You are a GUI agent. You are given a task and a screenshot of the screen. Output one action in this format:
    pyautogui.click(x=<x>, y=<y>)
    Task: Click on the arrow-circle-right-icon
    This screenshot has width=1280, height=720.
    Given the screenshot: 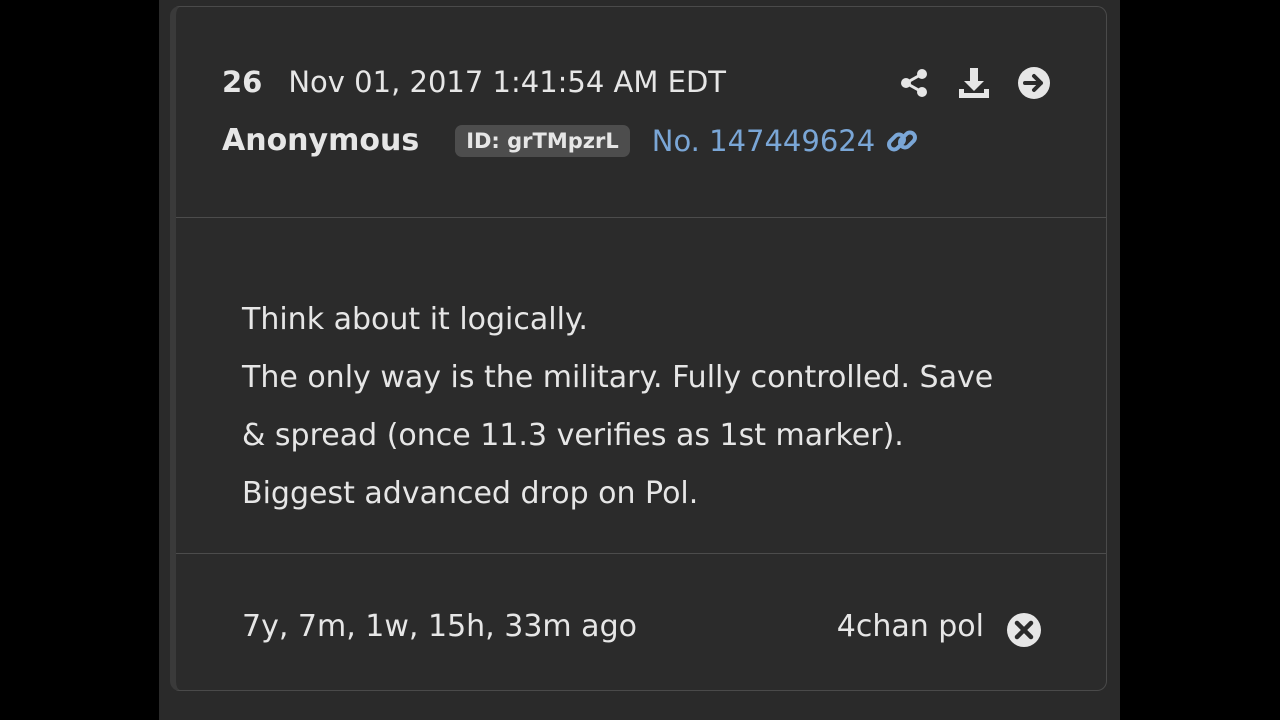 What is the action you would take?
    pyautogui.click(x=1034, y=83)
    